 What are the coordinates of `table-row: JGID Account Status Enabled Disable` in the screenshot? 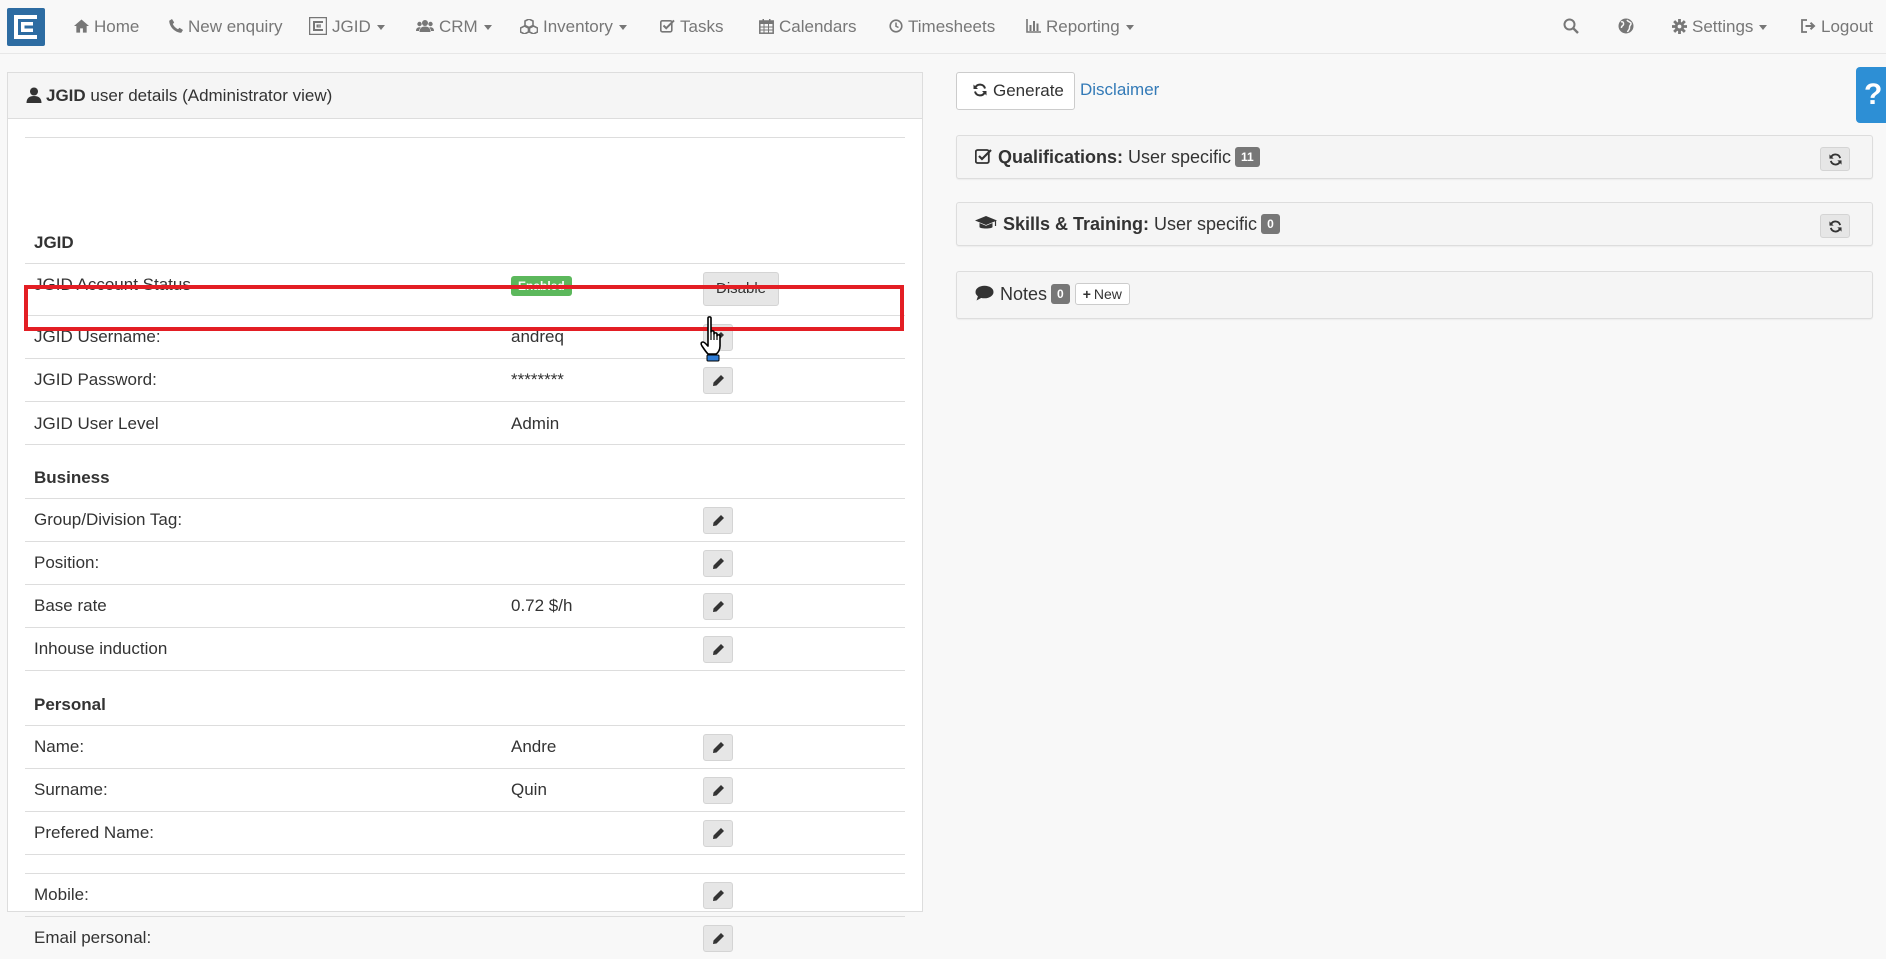 It's located at (465, 289).